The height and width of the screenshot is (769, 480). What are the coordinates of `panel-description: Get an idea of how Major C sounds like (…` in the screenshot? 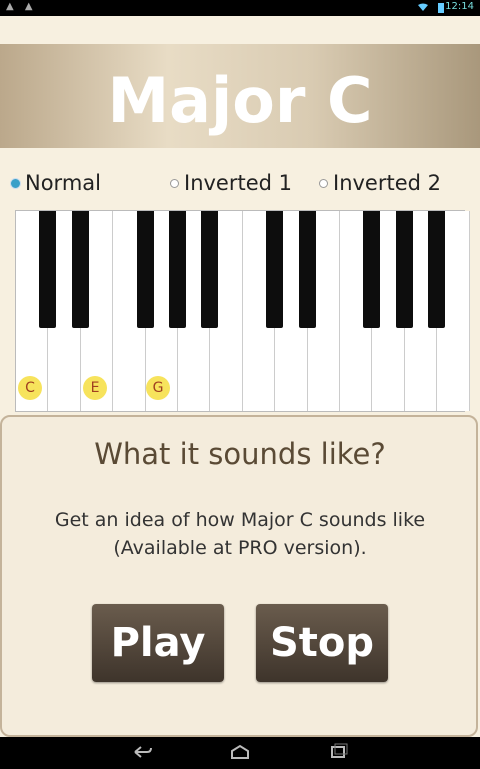 It's located at (240, 534).